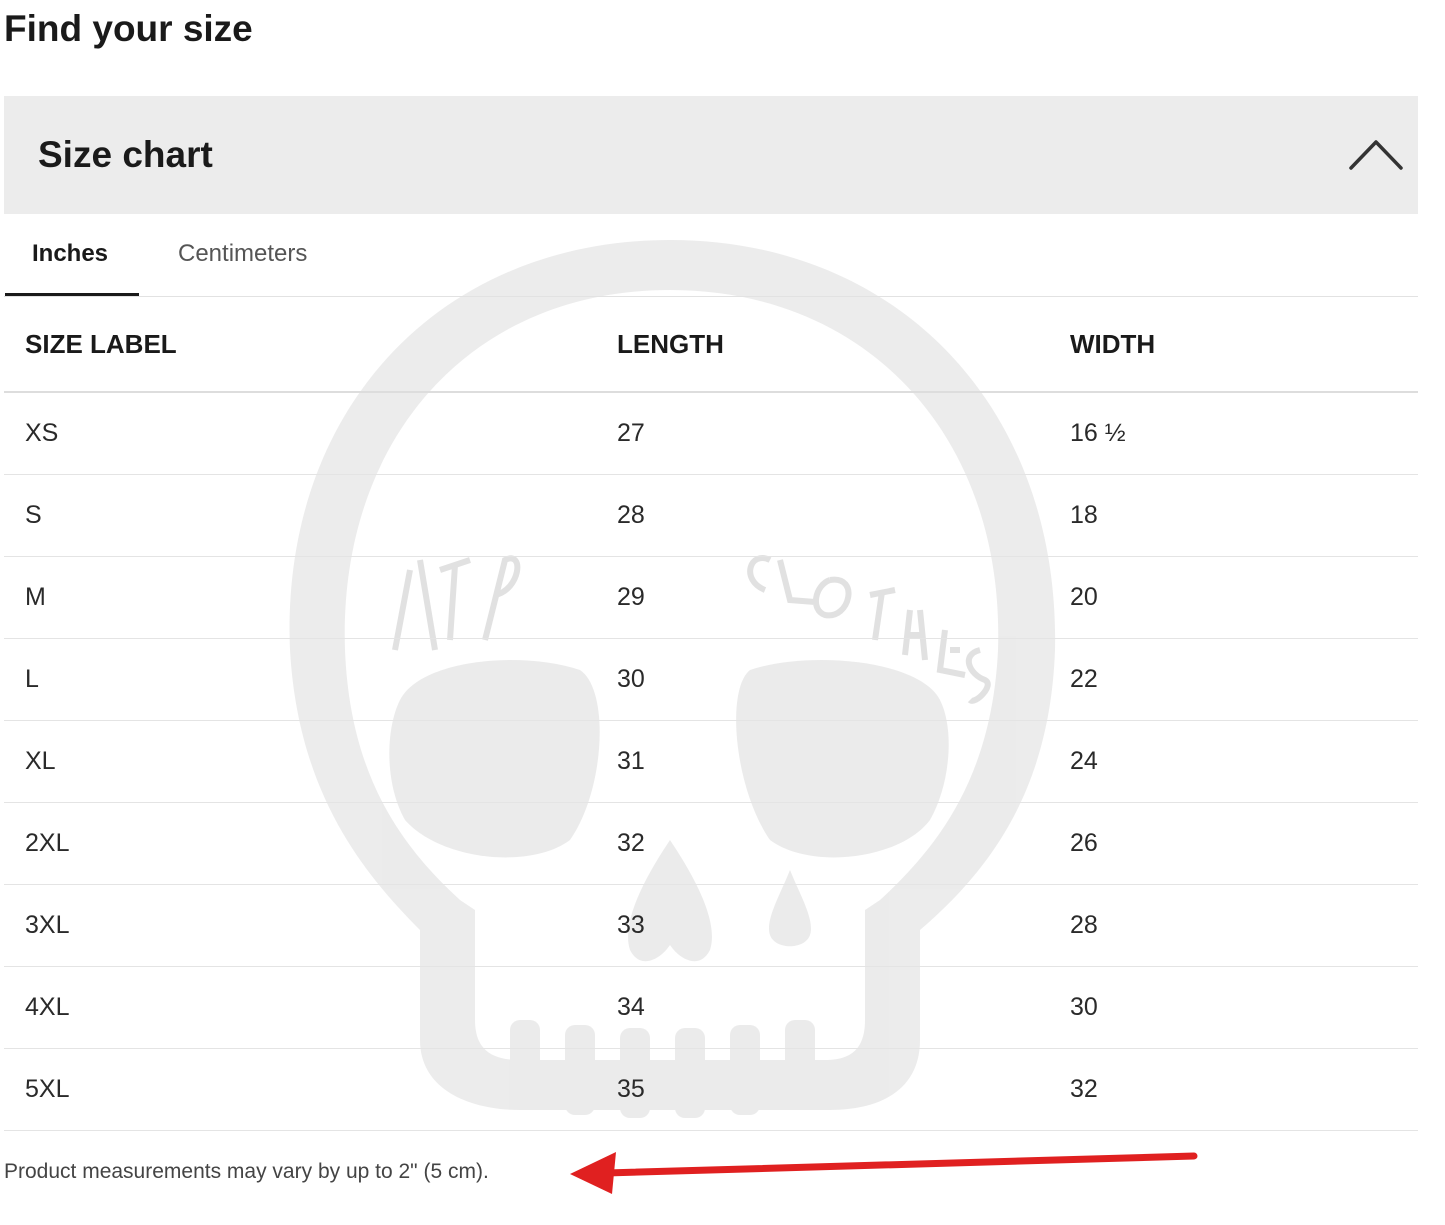  I want to click on width-cell: 24, so click(1244, 761).